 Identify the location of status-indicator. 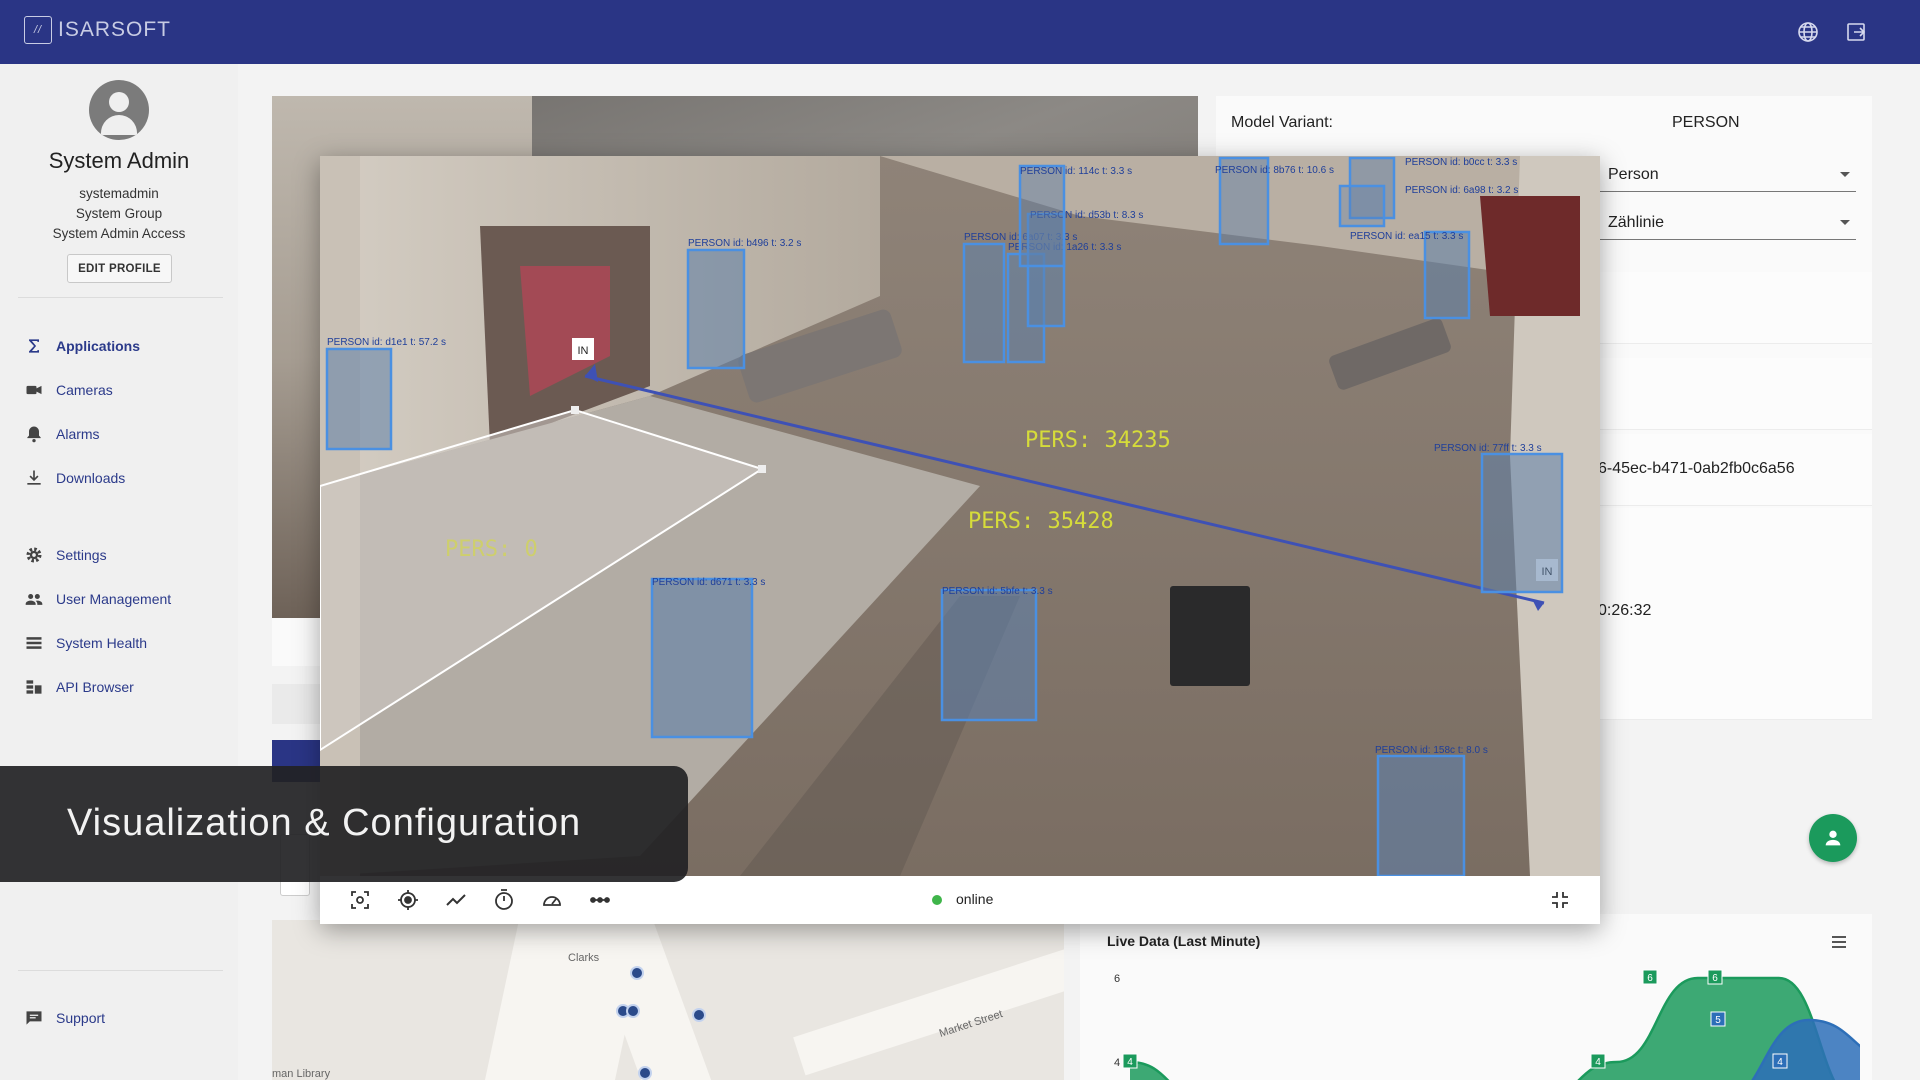
(937, 900).